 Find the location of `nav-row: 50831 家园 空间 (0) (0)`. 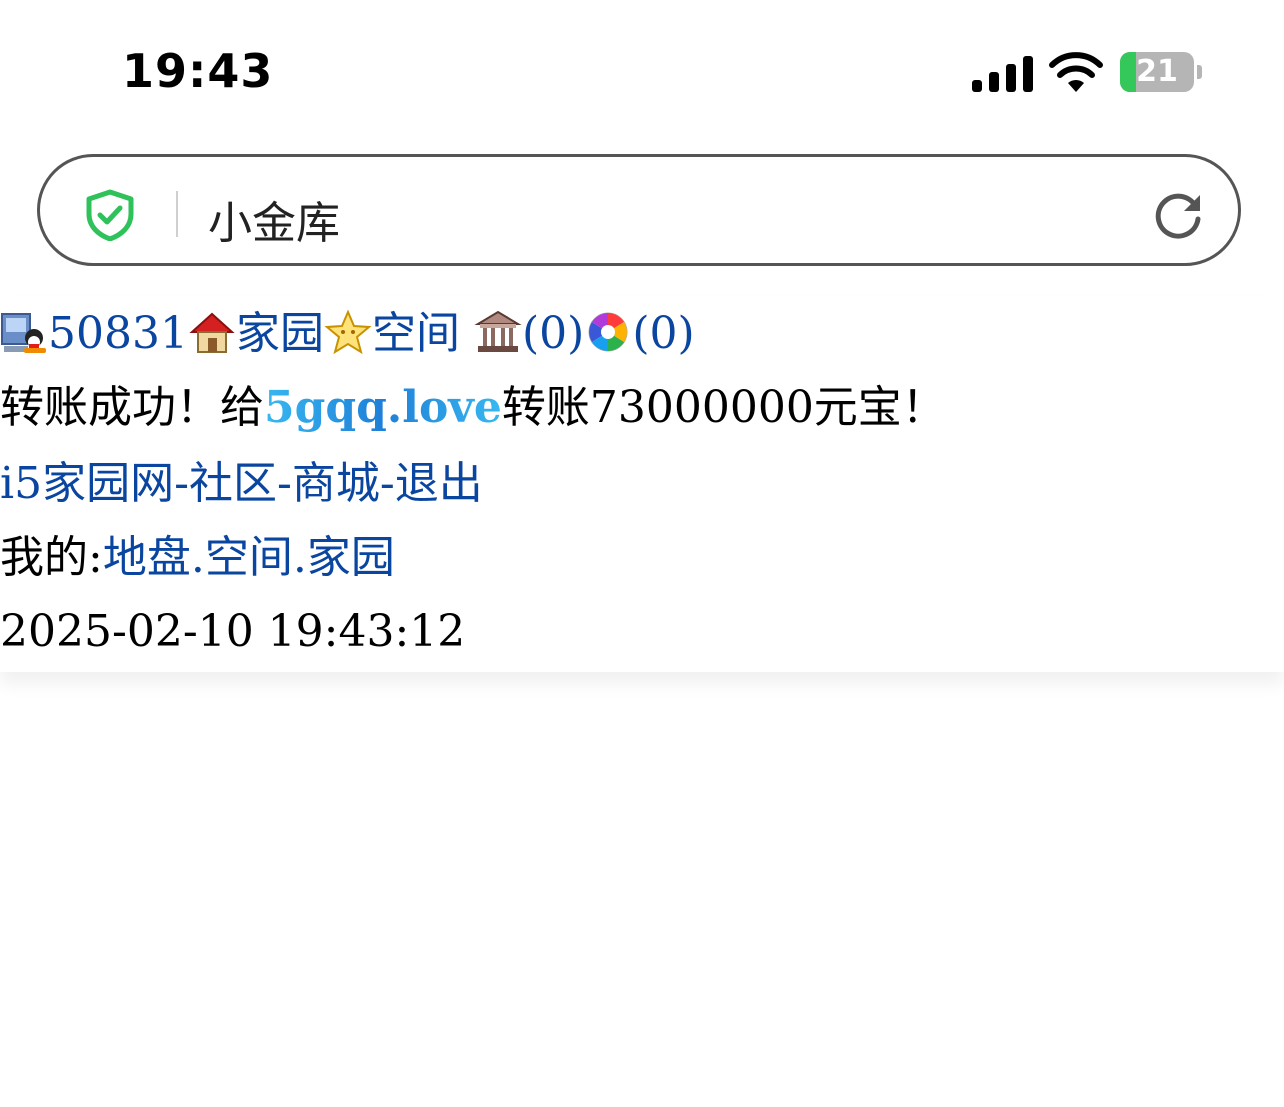

nav-row: 50831 家园 空间 (0) (0) is located at coordinates (347, 334).